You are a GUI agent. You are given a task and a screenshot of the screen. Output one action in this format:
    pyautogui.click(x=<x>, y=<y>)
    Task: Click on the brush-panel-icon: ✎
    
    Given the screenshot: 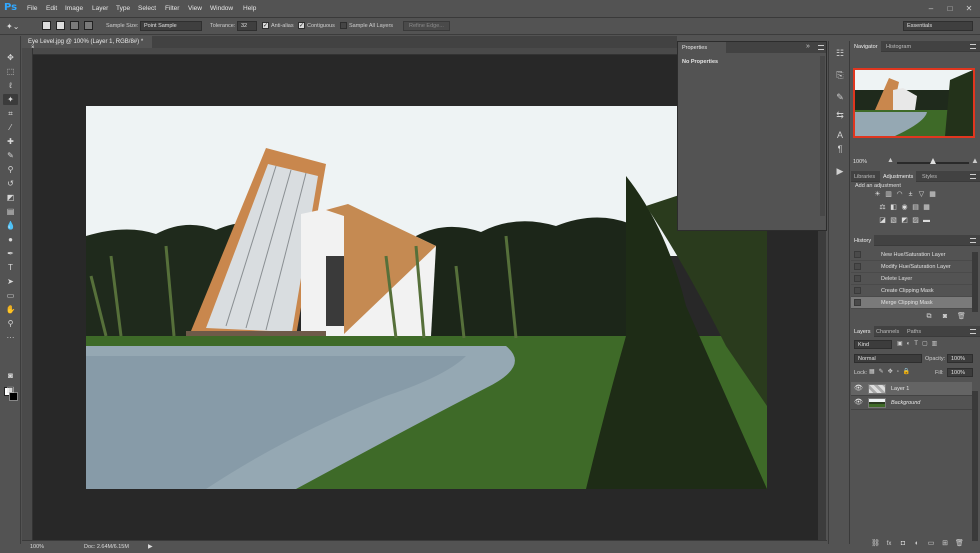 What is the action you would take?
    pyautogui.click(x=840, y=97)
    